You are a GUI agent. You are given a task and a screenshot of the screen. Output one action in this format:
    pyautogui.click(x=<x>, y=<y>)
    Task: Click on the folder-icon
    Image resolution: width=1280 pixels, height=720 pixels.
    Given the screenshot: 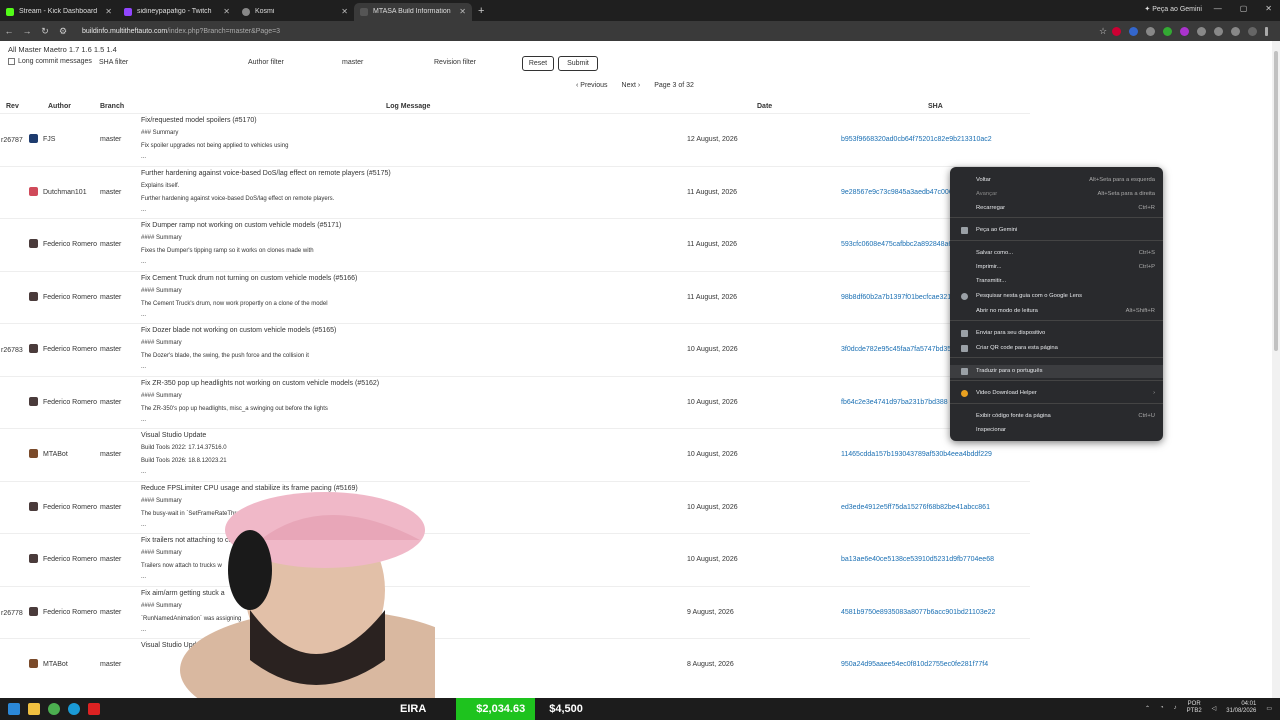 What is the action you would take?
    pyautogui.click(x=34, y=709)
    